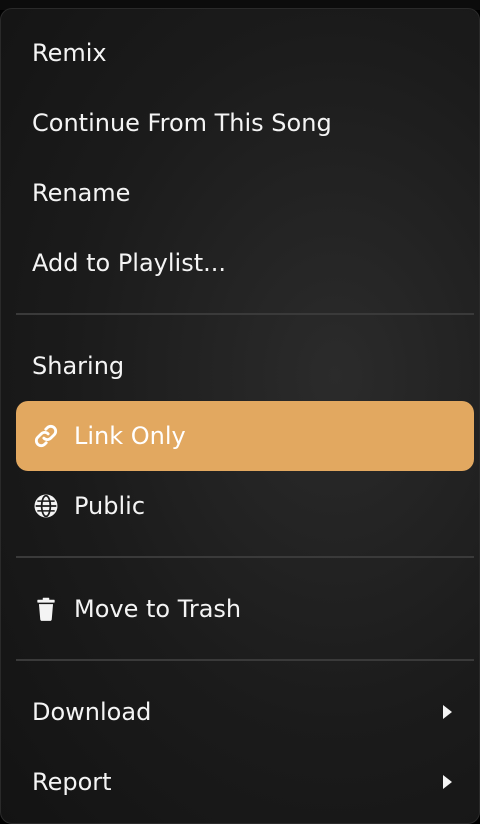 This screenshot has height=824, width=480. Describe the element at coordinates (245, 506) in the screenshot. I see `sharing-option-public: Public` at that location.